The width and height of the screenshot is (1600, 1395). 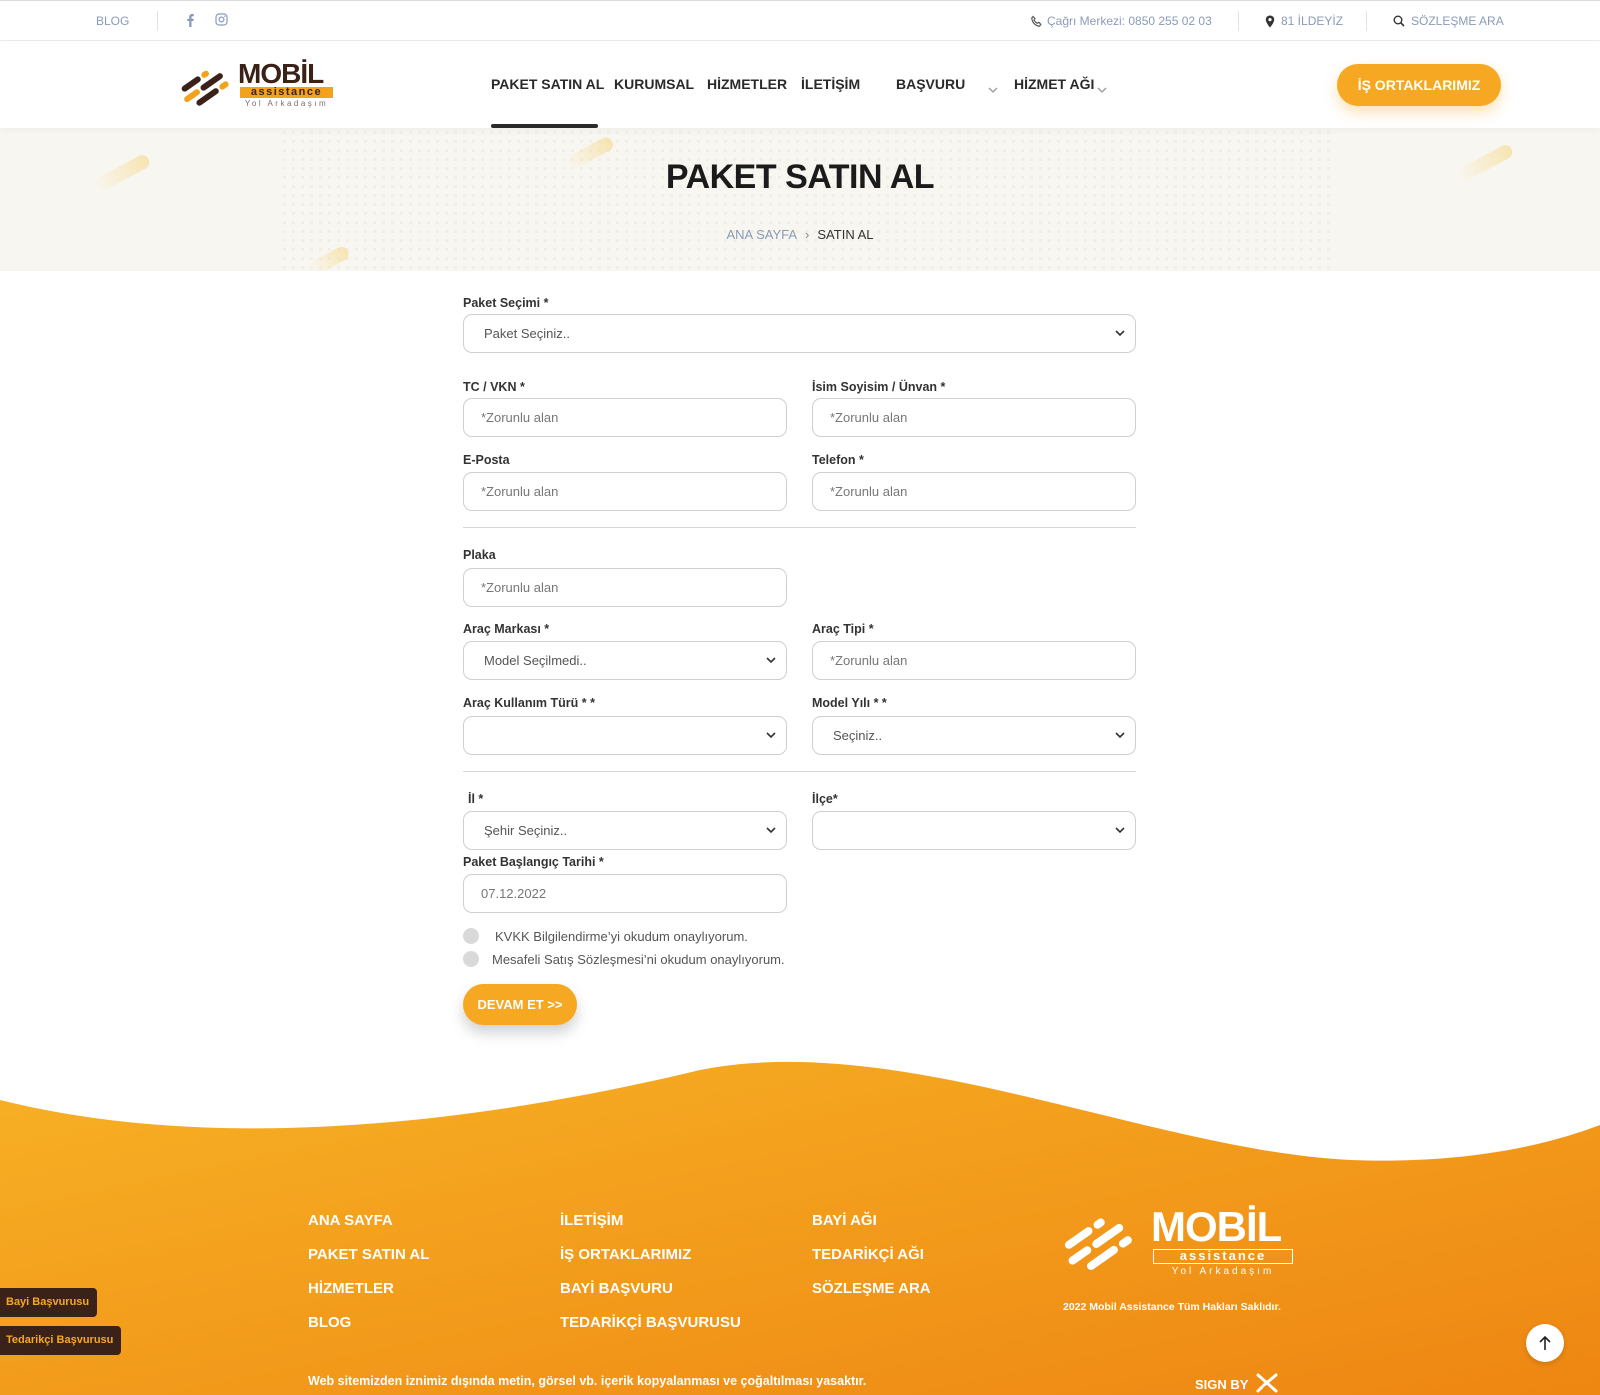 What do you see at coordinates (527, 333) in the screenshot?
I see `package-select-value: Paket Seçiniz..` at bounding box center [527, 333].